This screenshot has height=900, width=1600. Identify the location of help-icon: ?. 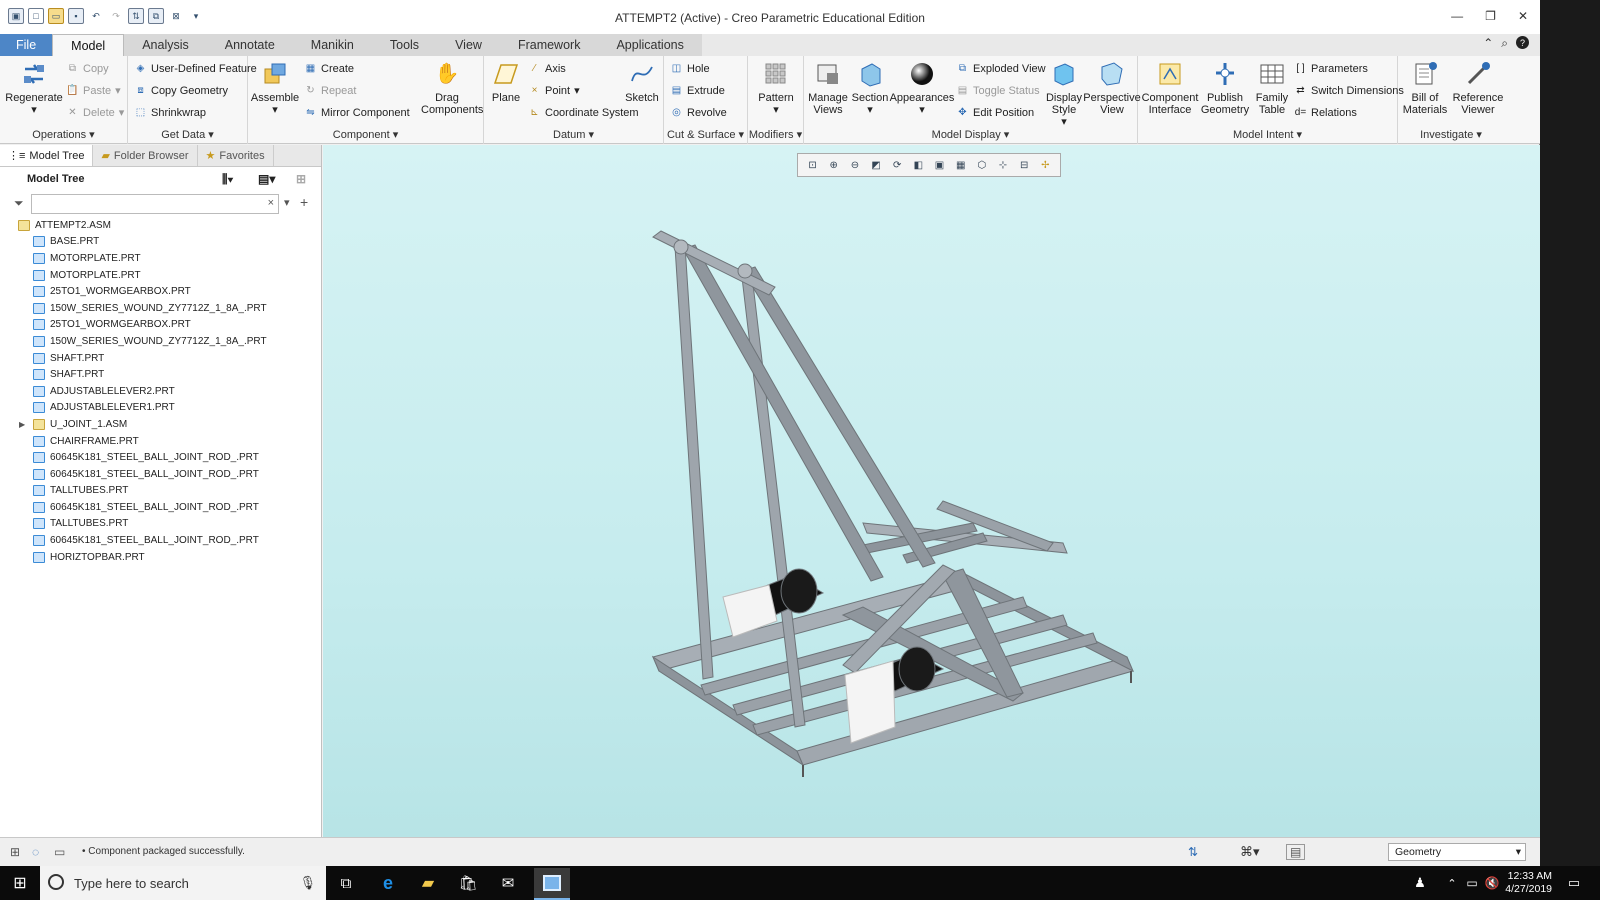
(1522, 42).